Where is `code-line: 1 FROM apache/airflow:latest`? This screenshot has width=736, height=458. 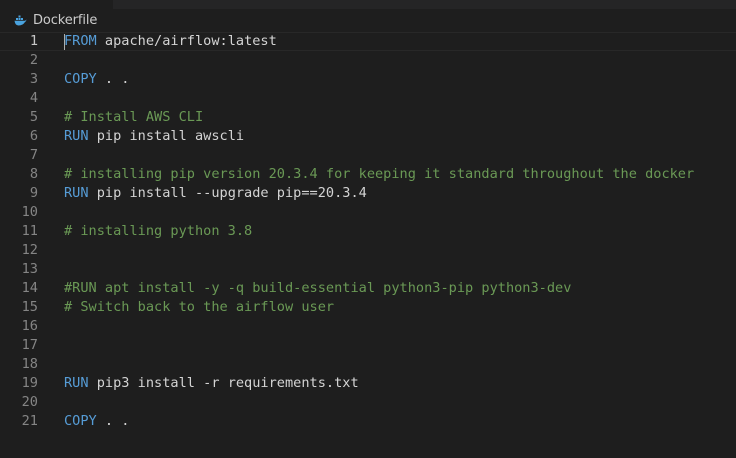 code-line: 1 FROM apache/airflow:latest is located at coordinates (368, 41).